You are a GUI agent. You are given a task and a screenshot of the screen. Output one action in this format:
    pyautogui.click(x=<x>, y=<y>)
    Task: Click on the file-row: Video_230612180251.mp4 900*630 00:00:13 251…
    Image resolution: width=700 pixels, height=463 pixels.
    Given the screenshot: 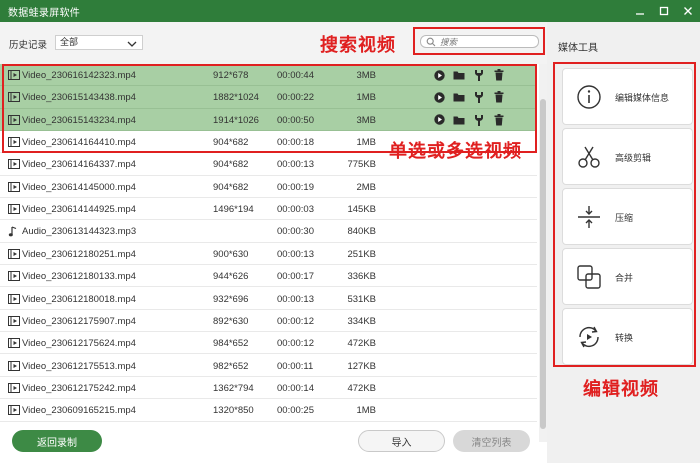 What is the action you would take?
    pyautogui.click(x=268, y=254)
    